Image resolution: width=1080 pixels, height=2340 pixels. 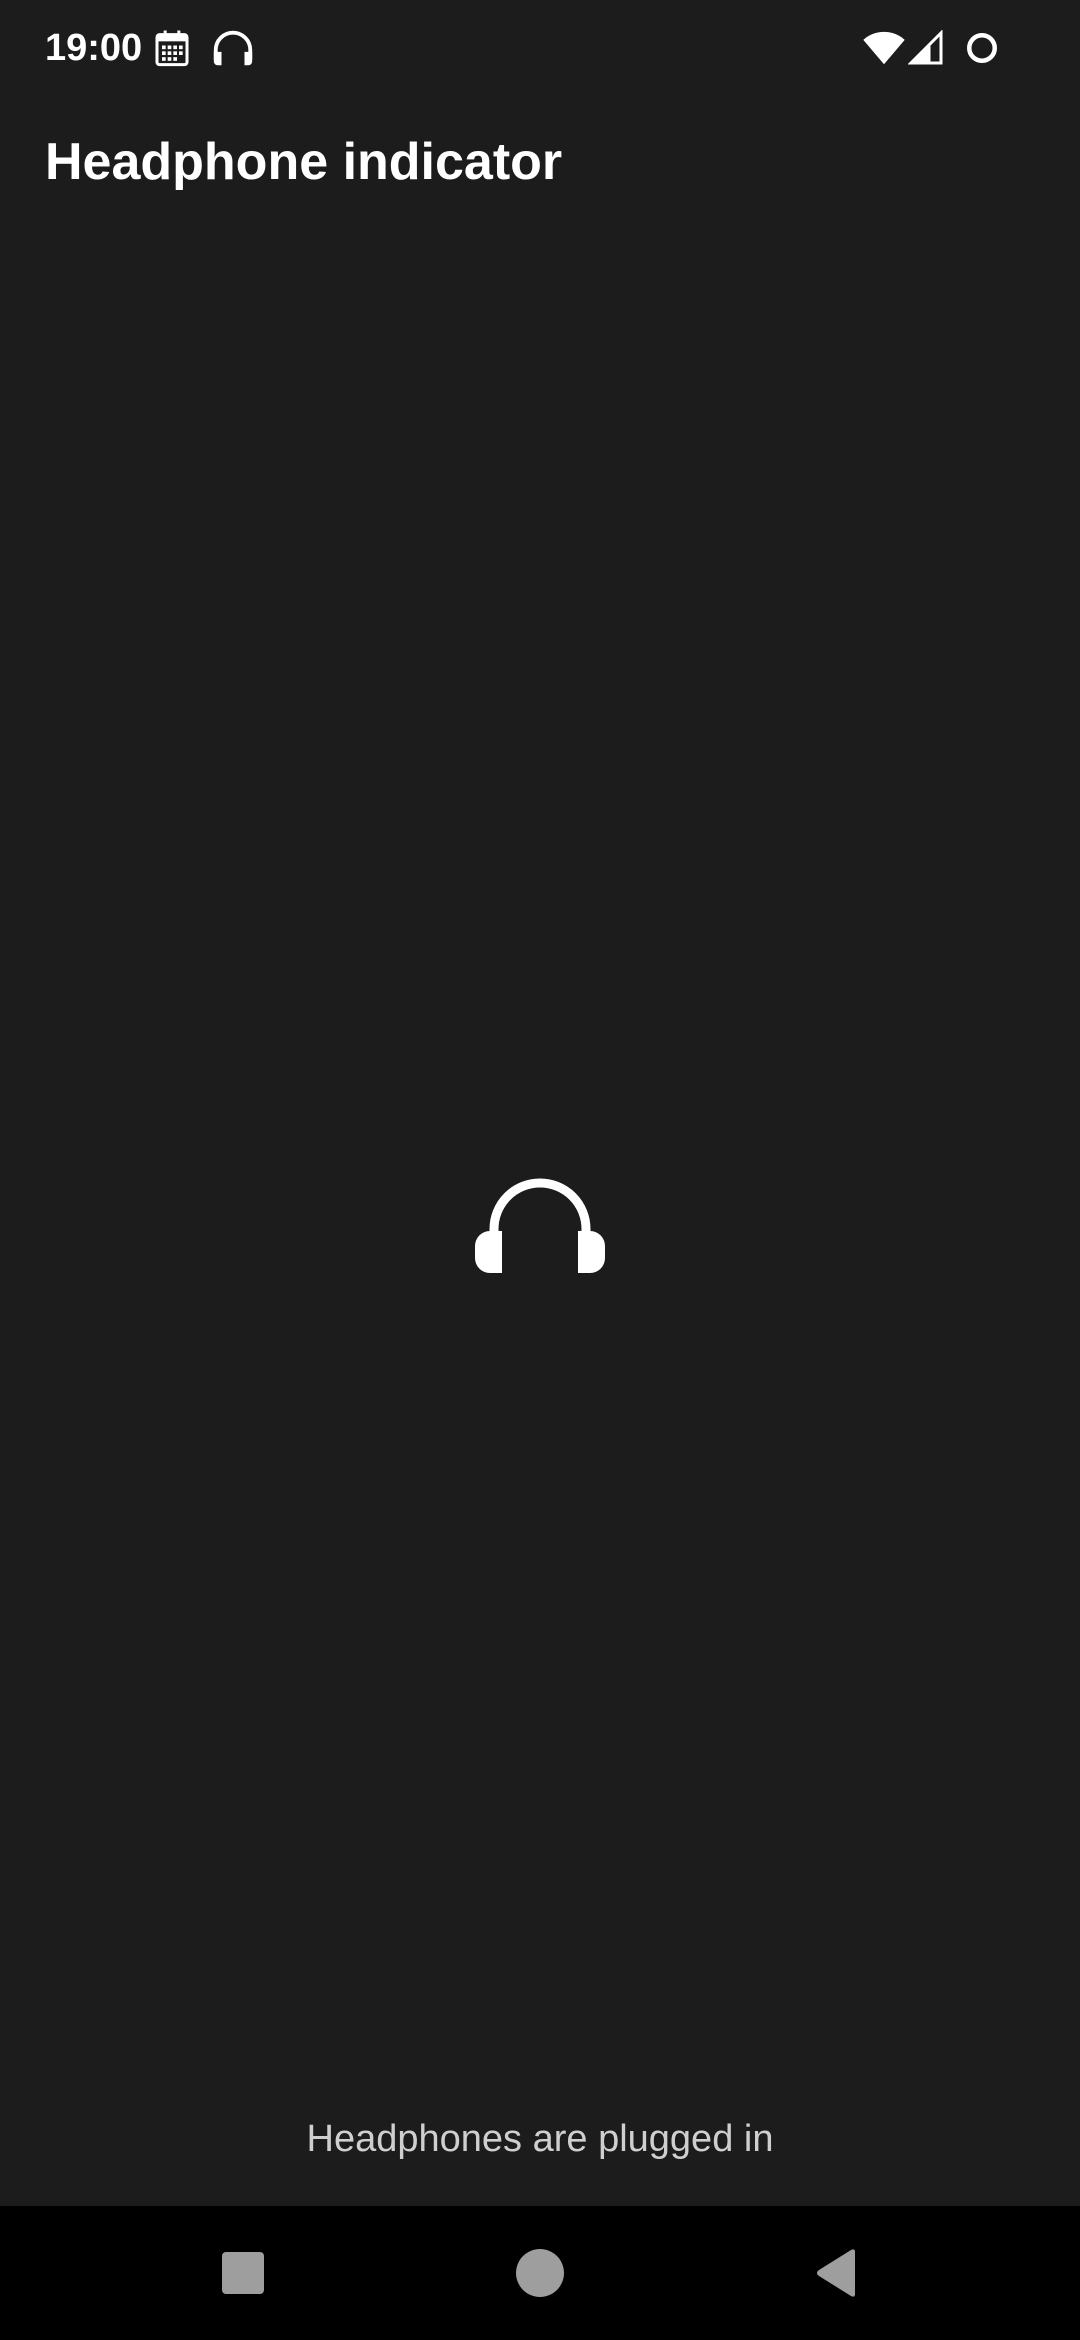 I want to click on cell-signal-icon, so click(x=925, y=47).